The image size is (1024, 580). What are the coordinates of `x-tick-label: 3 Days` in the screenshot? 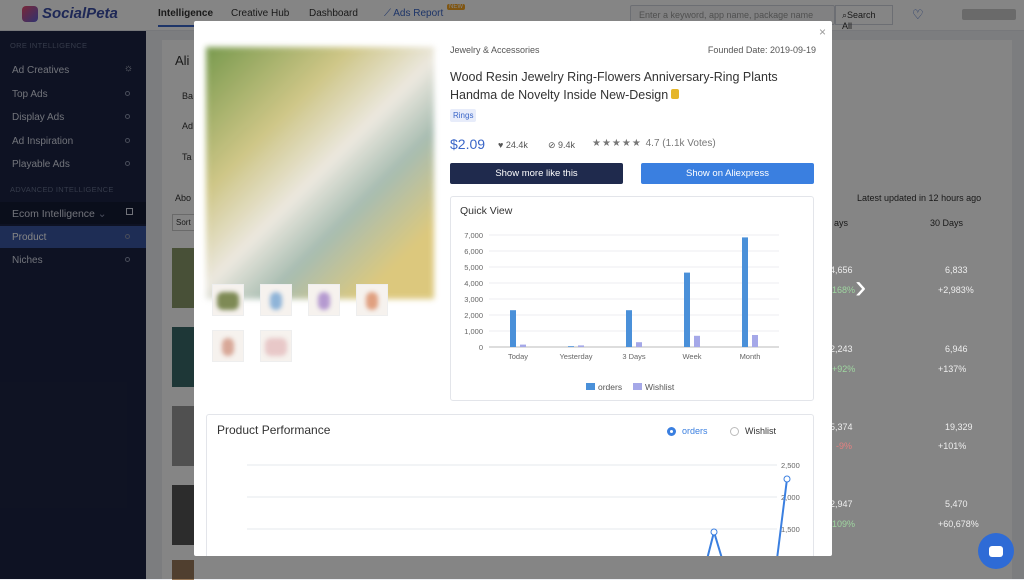 It's located at (634, 356).